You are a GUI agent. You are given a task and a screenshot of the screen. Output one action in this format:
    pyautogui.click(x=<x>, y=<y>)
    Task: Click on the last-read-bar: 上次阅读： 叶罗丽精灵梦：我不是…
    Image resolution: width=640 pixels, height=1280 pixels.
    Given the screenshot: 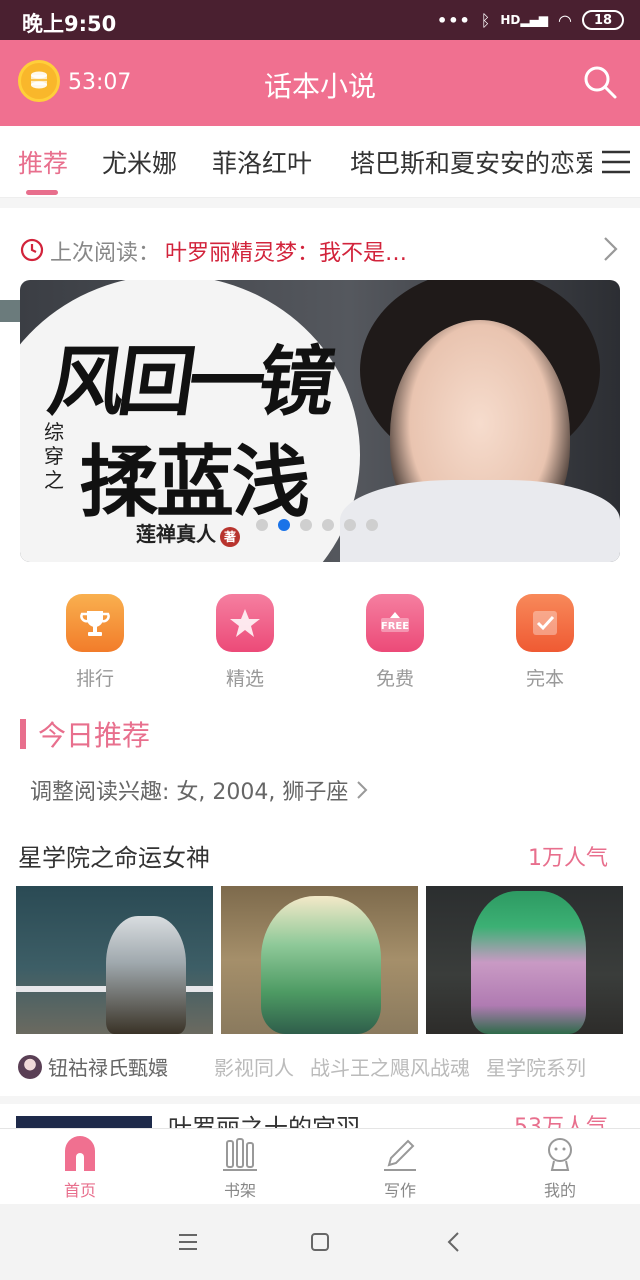 What is the action you would take?
    pyautogui.click(x=320, y=239)
    